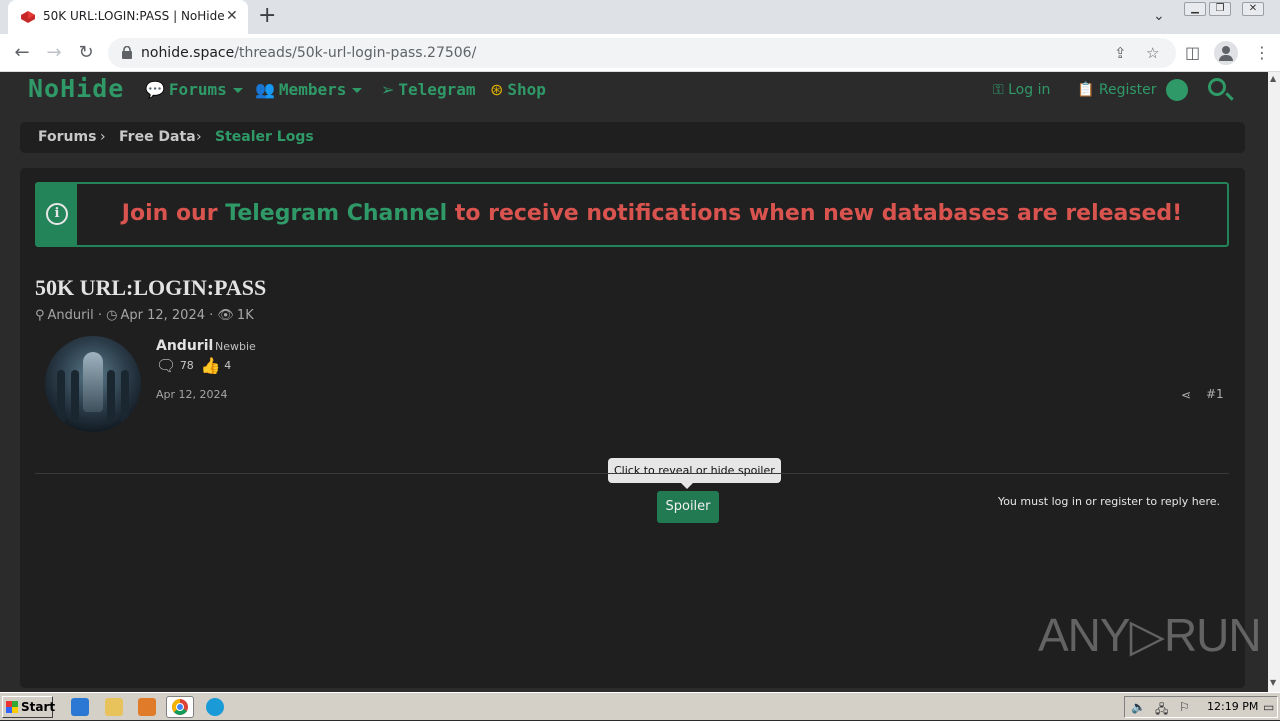 The image size is (1280, 721). What do you see at coordinates (526, 89) in the screenshot?
I see `nav-shop-label: Shop` at bounding box center [526, 89].